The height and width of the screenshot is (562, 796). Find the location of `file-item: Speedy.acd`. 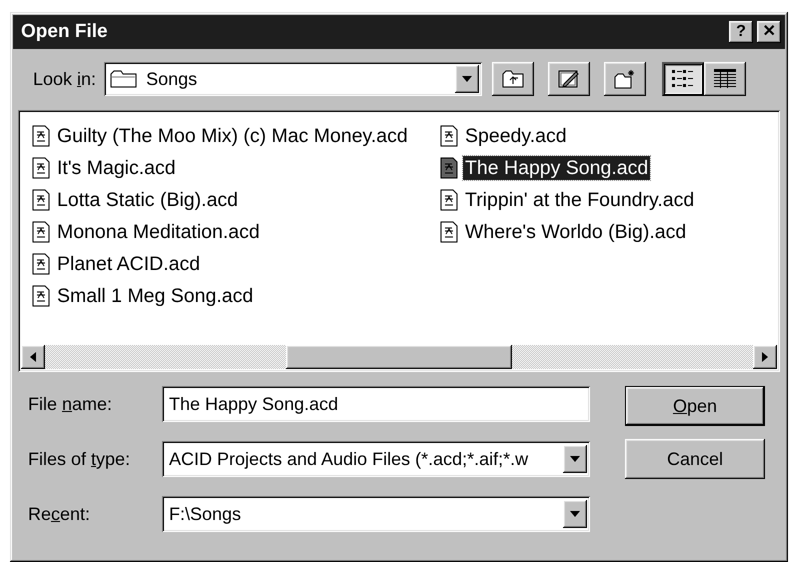

file-item: Speedy.acd is located at coordinates (568, 136).